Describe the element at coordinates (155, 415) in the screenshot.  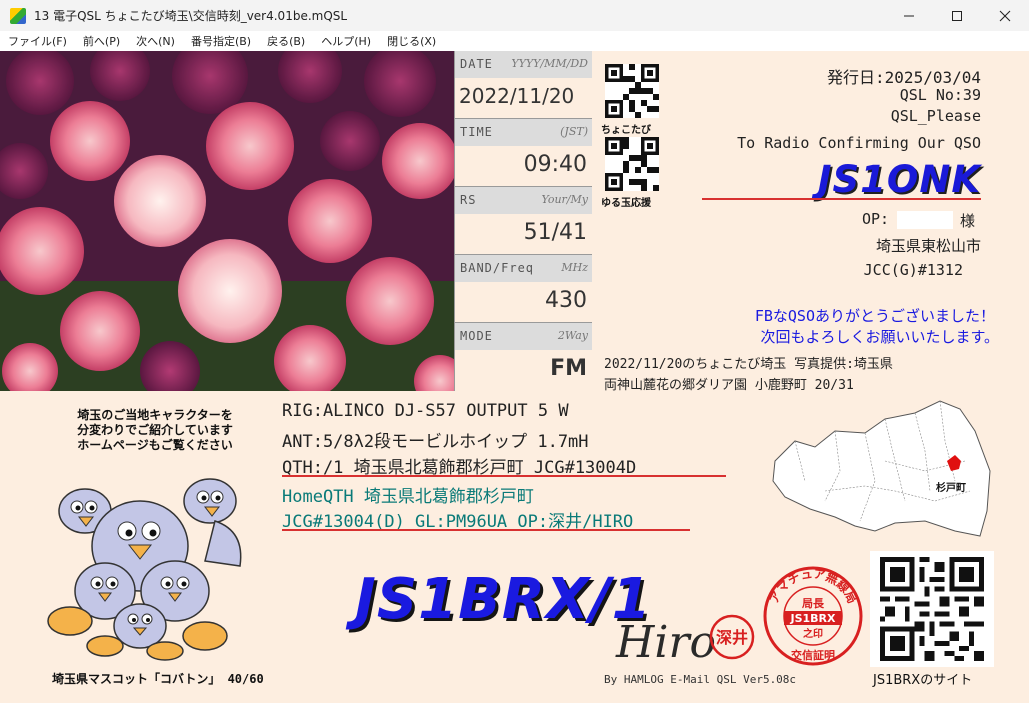
I see `mascot-intro-1: 埼玉のご当地キャラクターを` at that location.